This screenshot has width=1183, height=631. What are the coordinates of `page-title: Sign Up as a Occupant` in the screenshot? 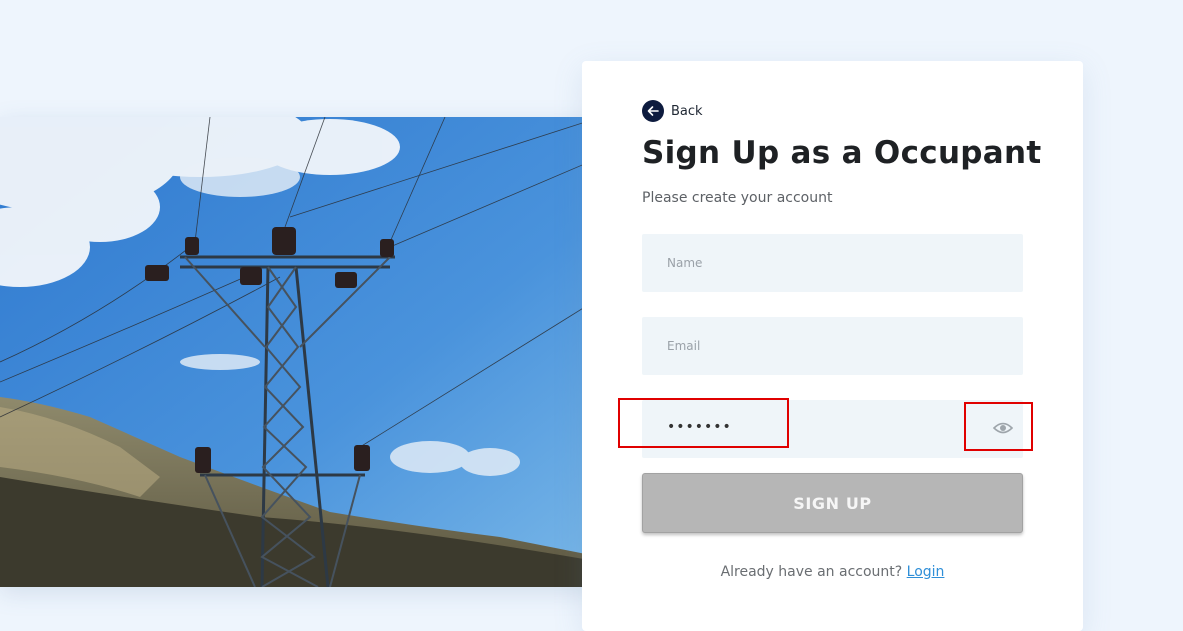 It's located at (842, 153).